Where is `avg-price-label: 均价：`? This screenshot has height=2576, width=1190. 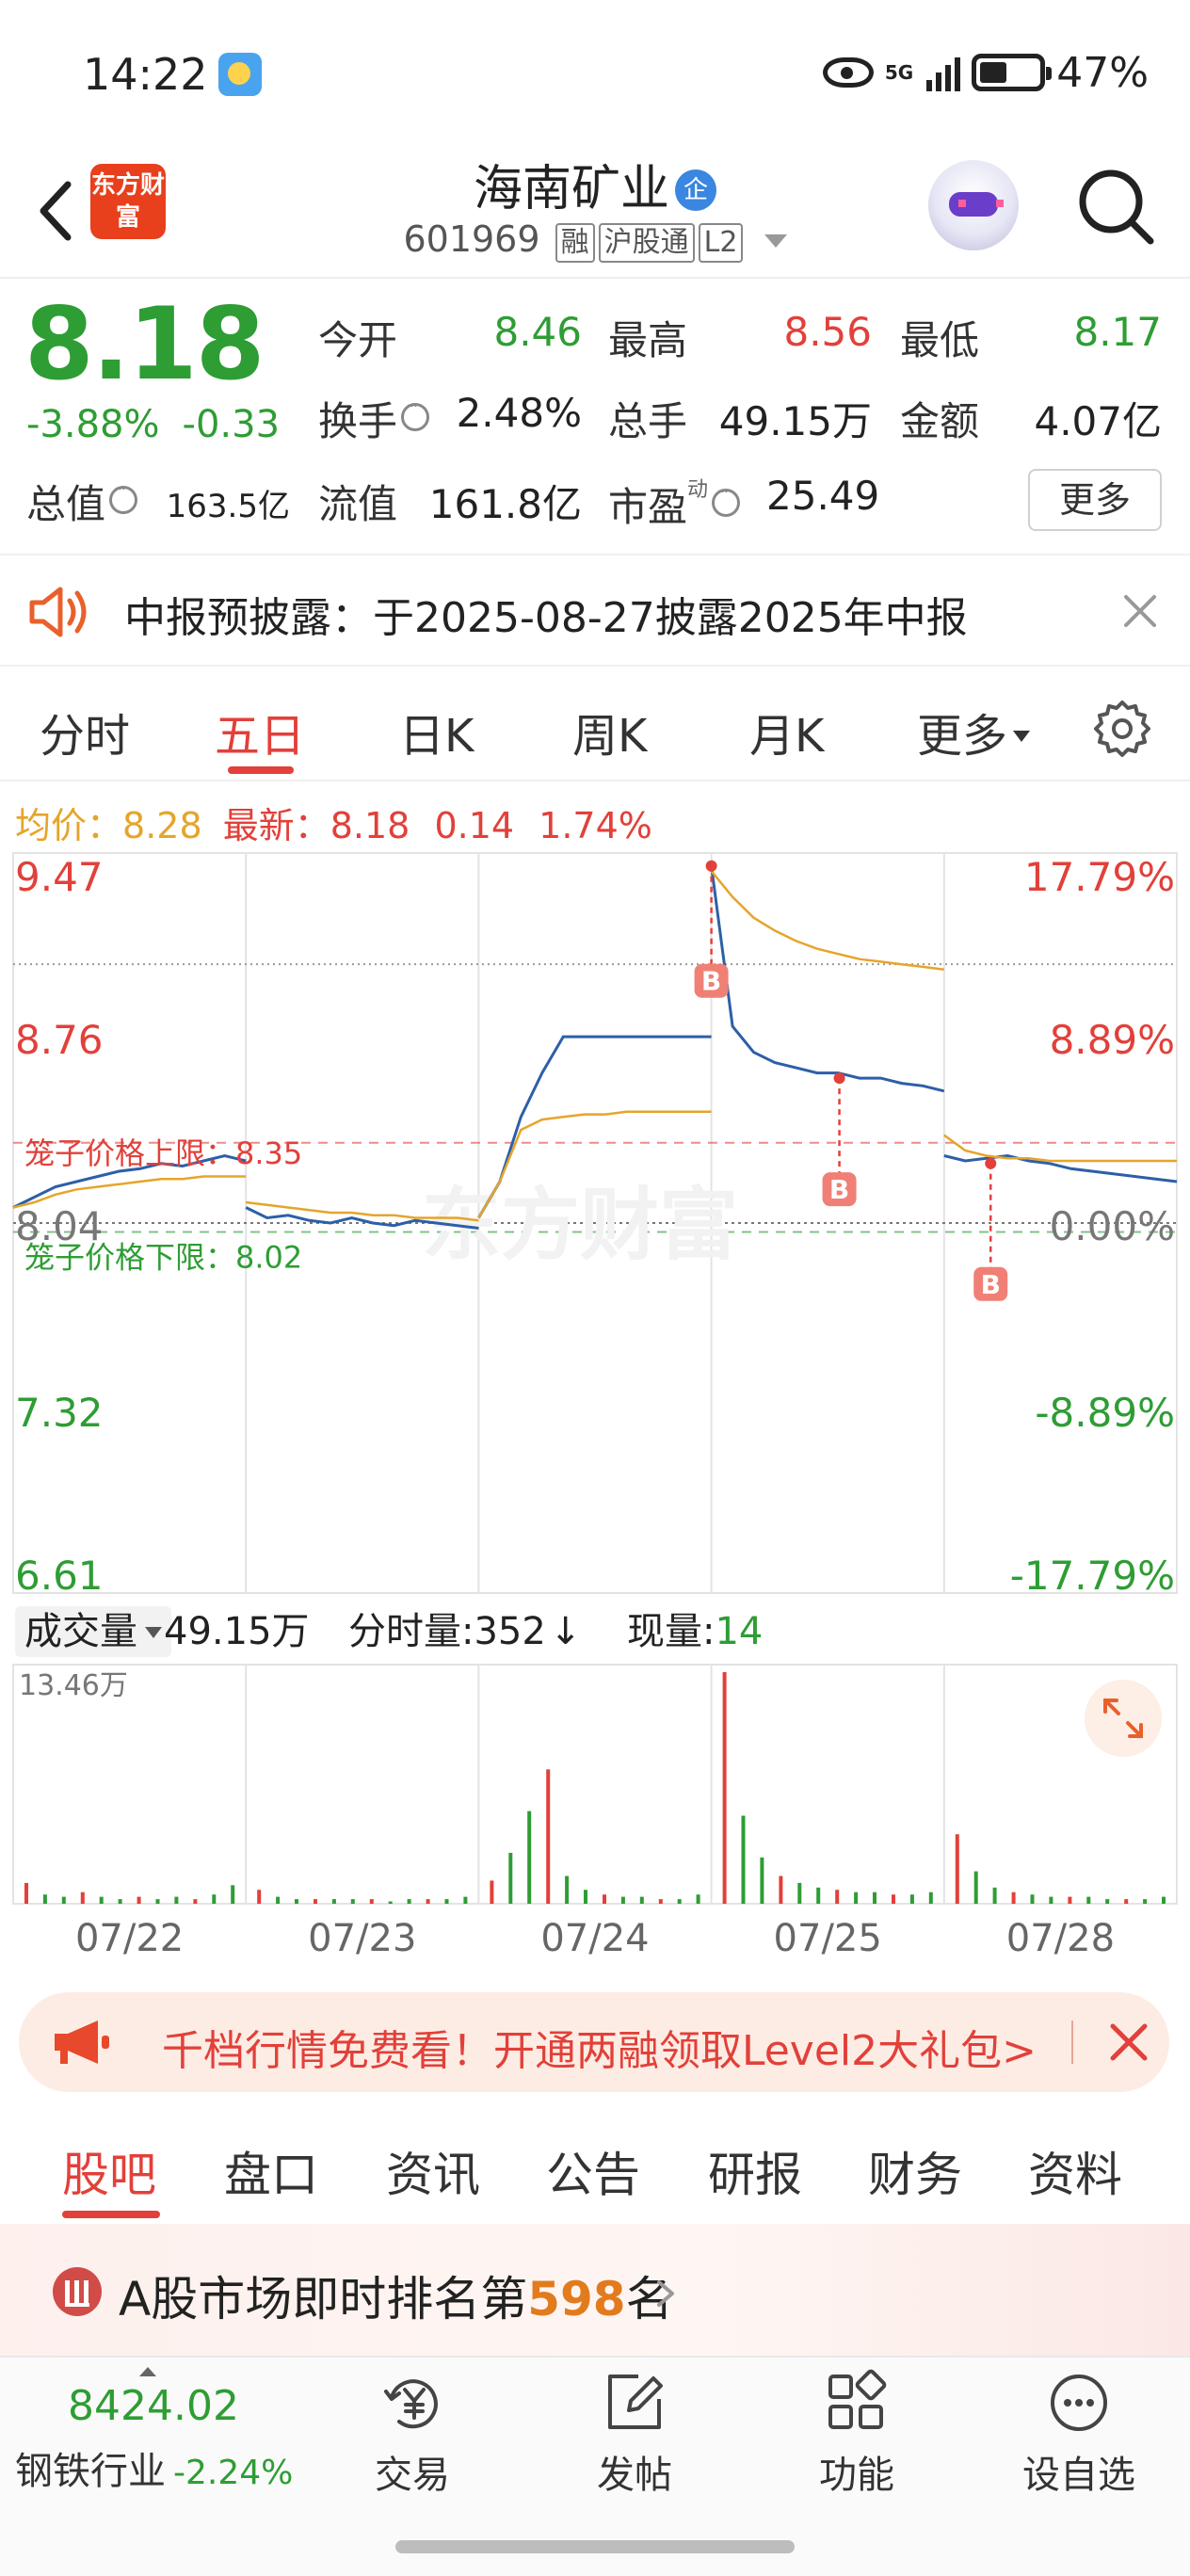 avg-price-label: 均价： is located at coordinates (69, 825).